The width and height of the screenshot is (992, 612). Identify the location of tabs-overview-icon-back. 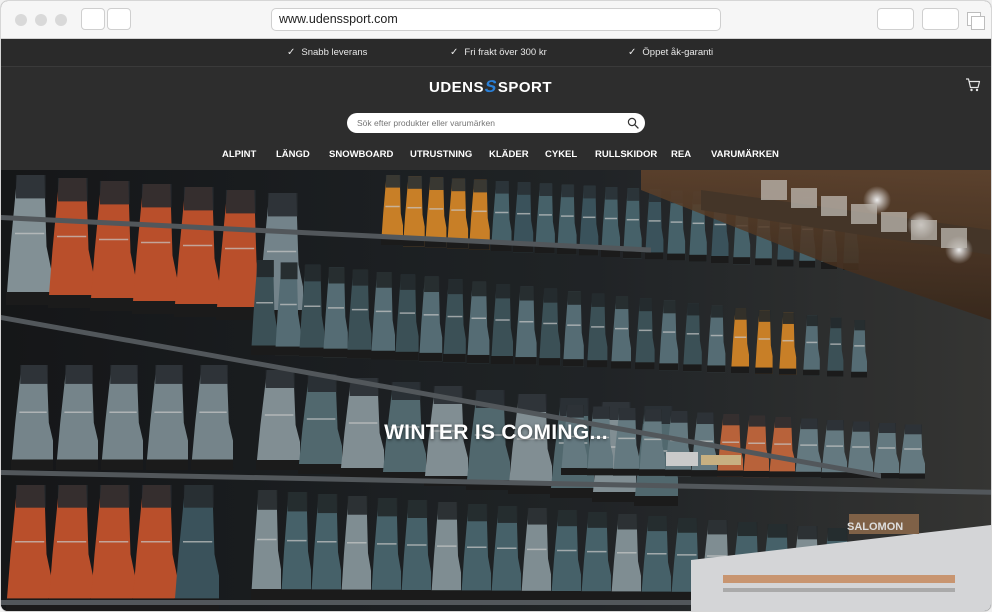
(978, 23).